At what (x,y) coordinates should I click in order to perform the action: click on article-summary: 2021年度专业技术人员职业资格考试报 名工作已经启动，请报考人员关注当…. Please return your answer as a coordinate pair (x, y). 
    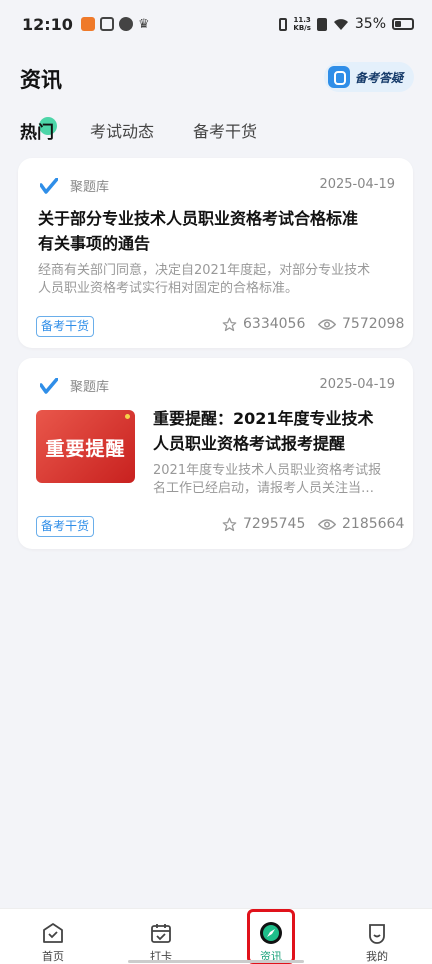
    Looking at the image, I should click on (267, 479).